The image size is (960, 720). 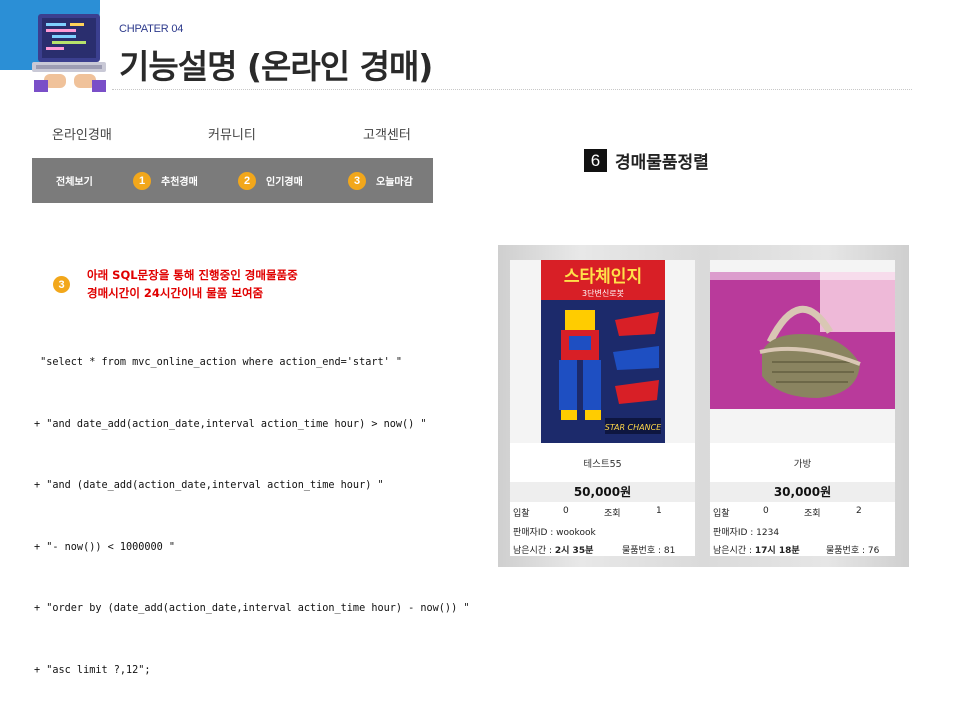 What do you see at coordinates (554, 533) in the screenshot?
I see `seller-id: 판매자ID : wookook` at bounding box center [554, 533].